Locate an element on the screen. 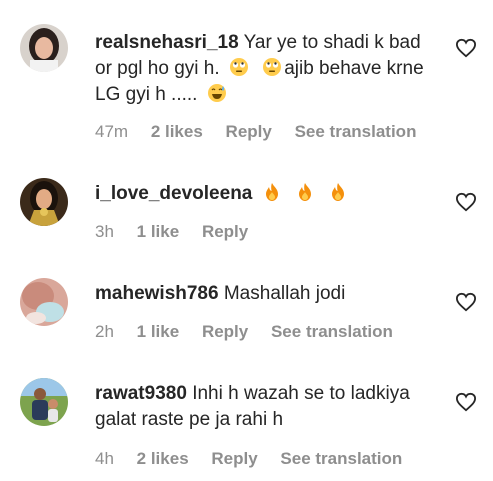 This screenshot has width=493, height=481. comment-meta: 3h 1 like Reply is located at coordinates (180, 232).